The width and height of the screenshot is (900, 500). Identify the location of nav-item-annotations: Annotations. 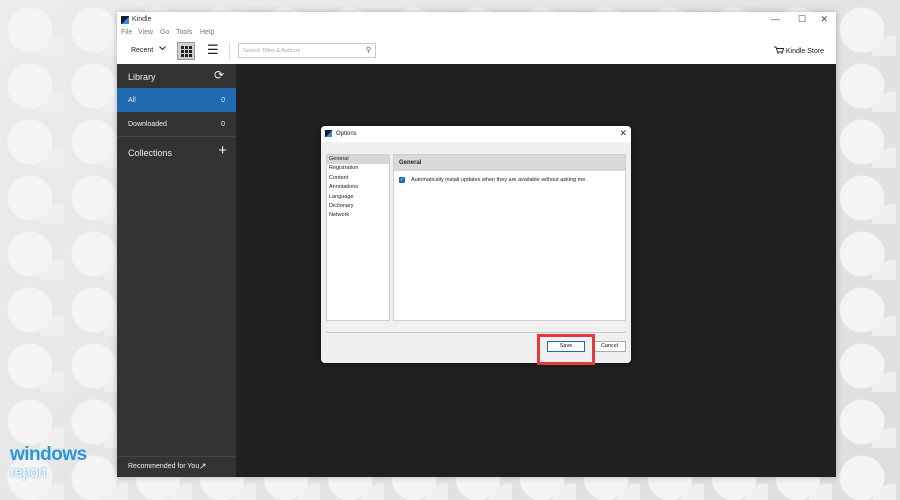
(358, 187).